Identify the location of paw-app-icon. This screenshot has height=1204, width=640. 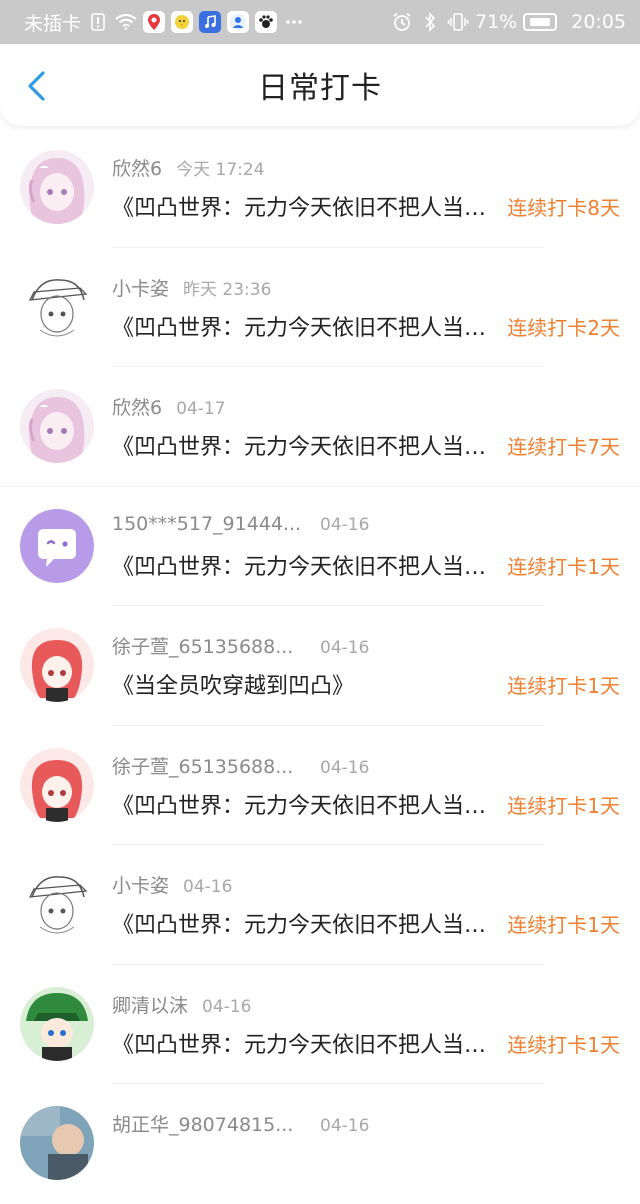
(266, 22).